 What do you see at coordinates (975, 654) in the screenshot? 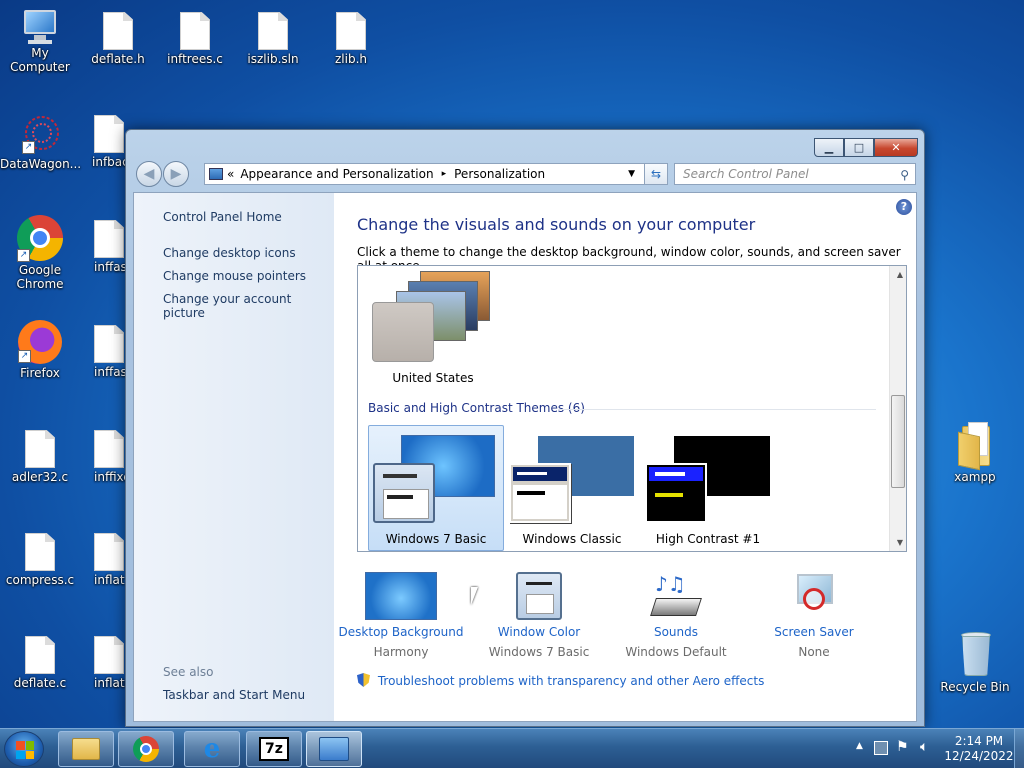
I see `recycle-bin-icon` at bounding box center [975, 654].